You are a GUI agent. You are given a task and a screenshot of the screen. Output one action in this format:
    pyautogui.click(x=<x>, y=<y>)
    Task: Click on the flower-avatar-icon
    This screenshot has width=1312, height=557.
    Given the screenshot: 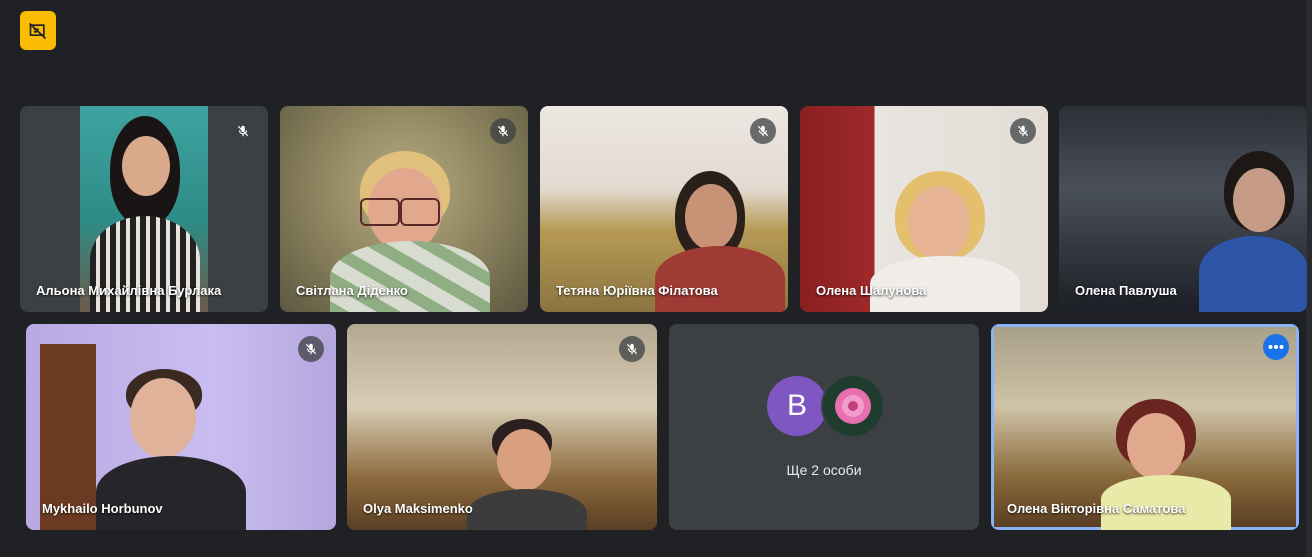 What is the action you would take?
    pyautogui.click(x=853, y=406)
    